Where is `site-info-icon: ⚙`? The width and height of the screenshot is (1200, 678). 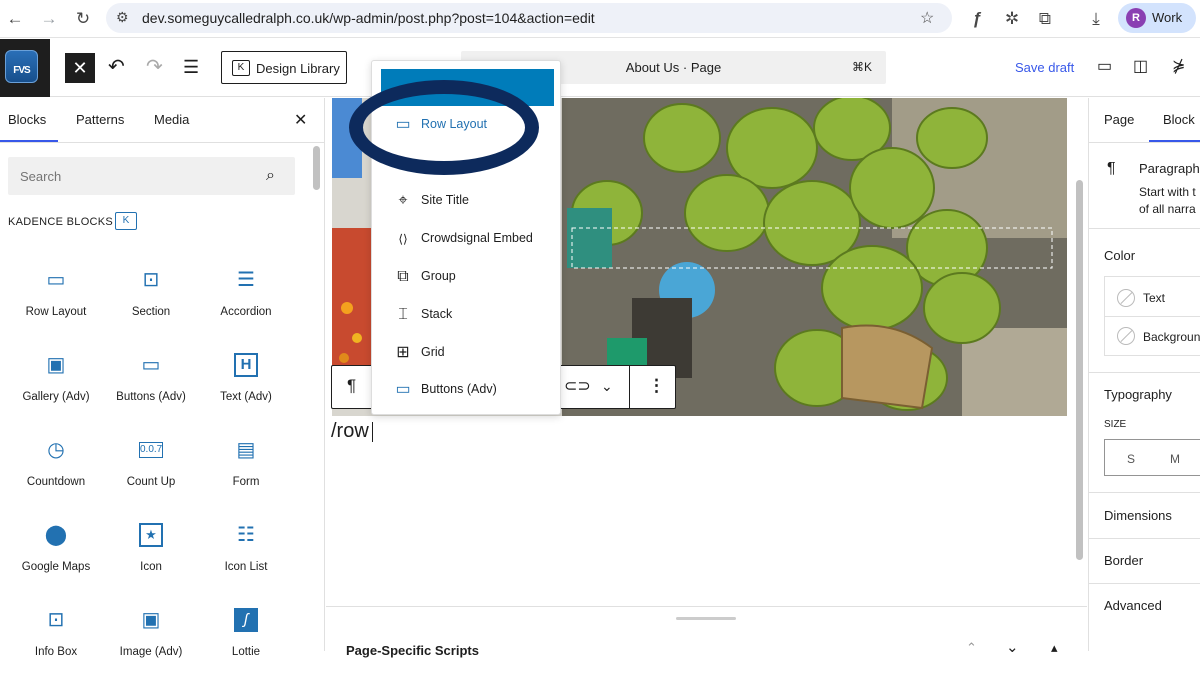 site-info-icon: ⚙ is located at coordinates (122, 17).